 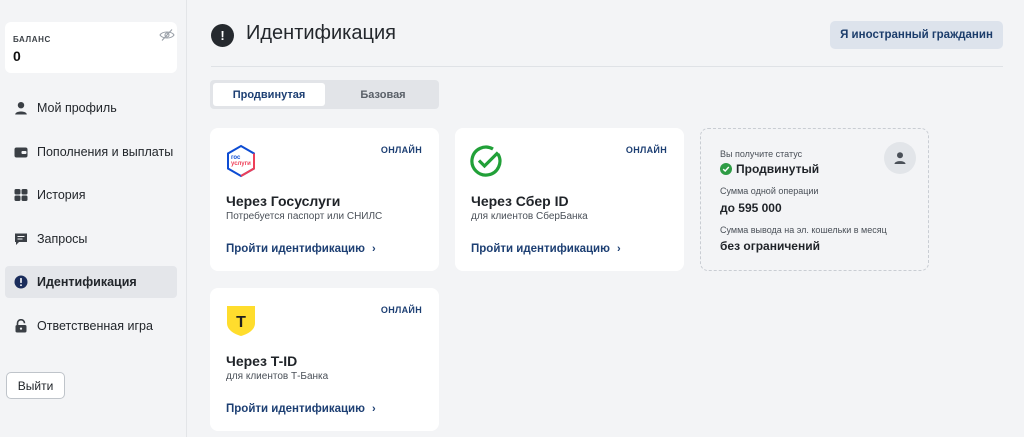 I want to click on balance-label: БАЛАНС, so click(x=32, y=39).